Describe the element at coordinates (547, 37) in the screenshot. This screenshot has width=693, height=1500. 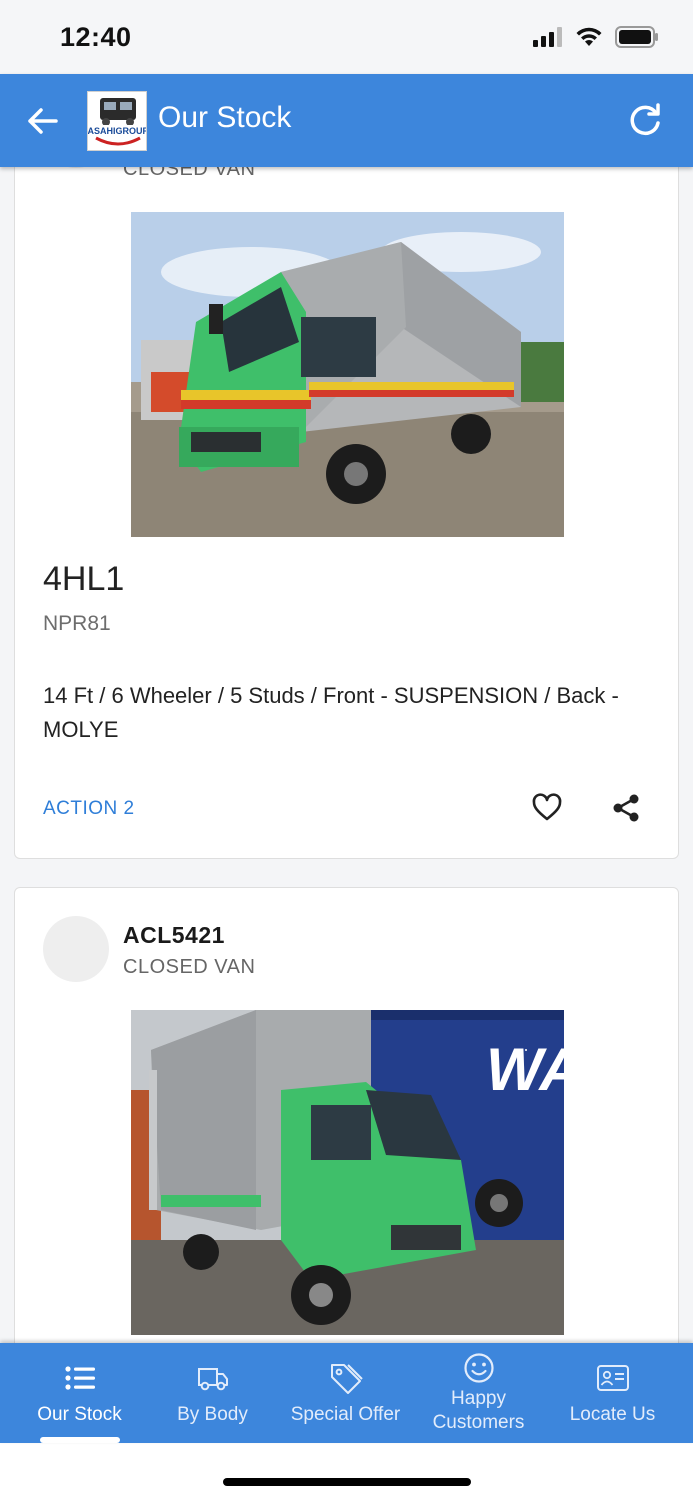
I see `cellular-signal-icon` at that location.